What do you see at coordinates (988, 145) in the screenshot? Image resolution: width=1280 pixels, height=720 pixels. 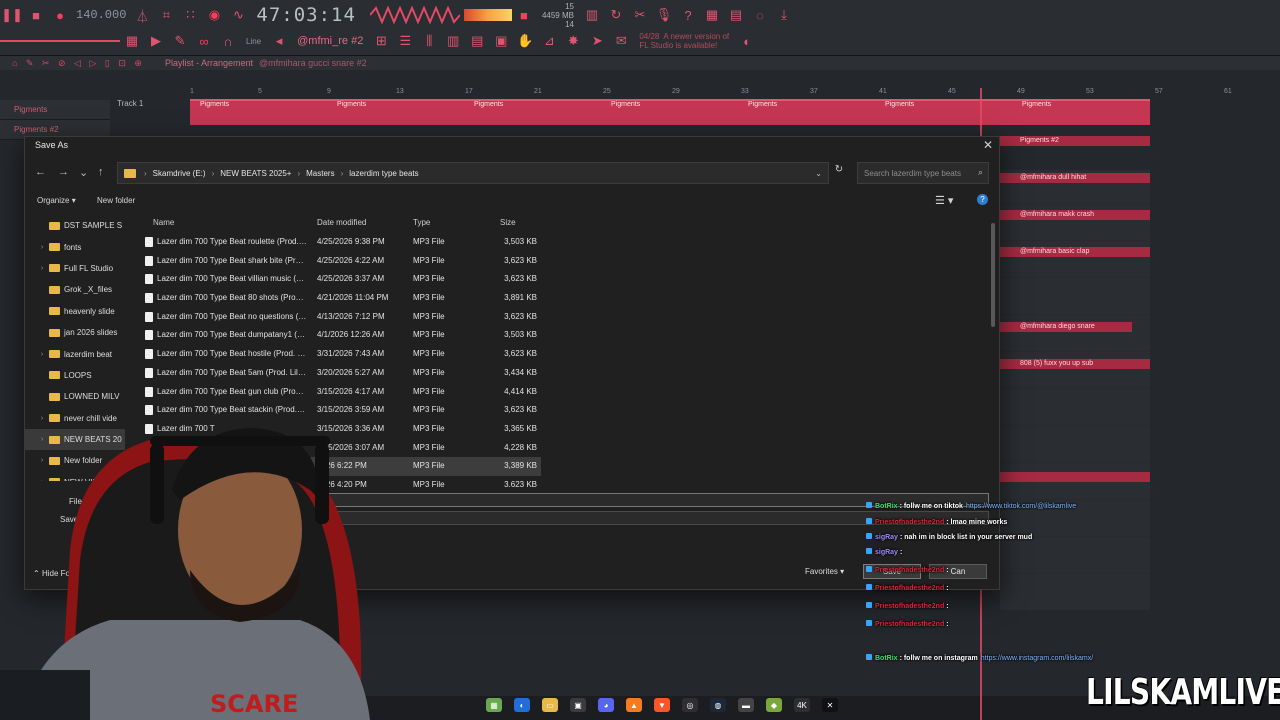 I see `close-icon: ✕` at bounding box center [988, 145].